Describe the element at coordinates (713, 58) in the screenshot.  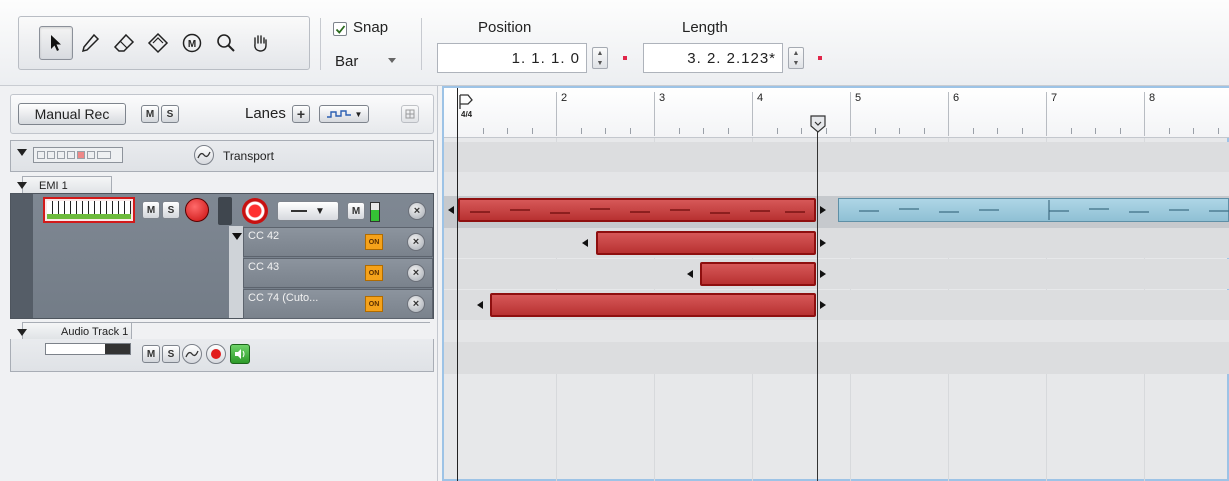
I see `length-field: 3. 2. 2.123*` at that location.